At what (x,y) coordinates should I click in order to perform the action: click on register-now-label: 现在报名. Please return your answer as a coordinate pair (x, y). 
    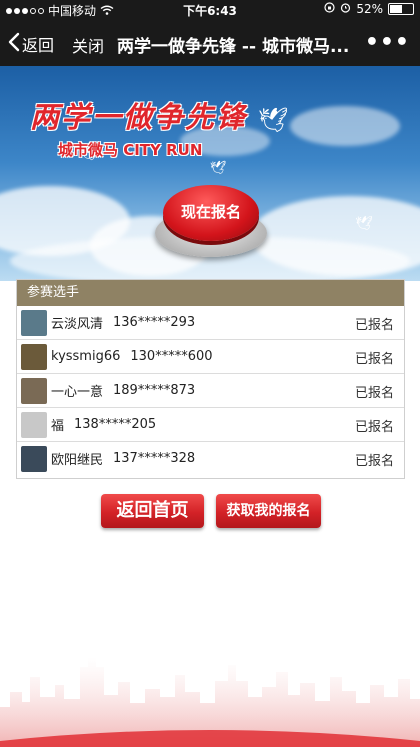
    Looking at the image, I should click on (210, 212).